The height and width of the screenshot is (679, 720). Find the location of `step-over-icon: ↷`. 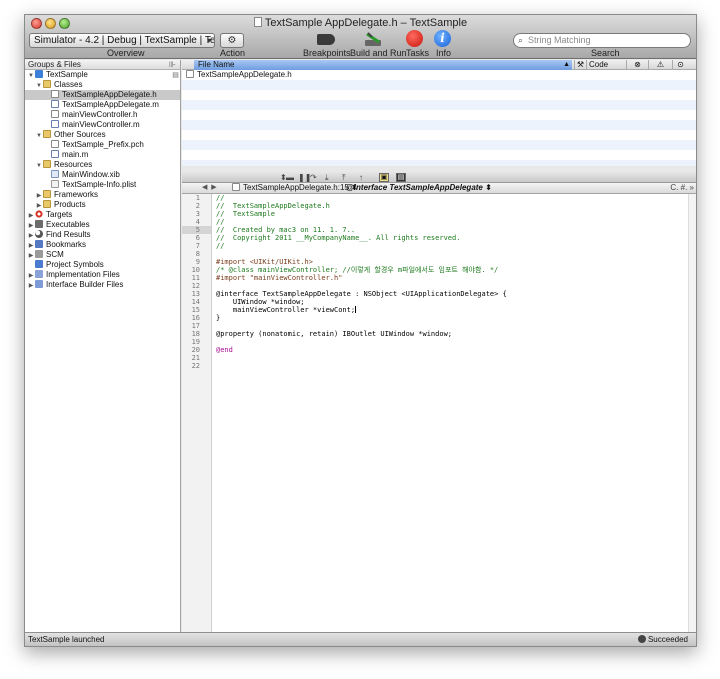

step-over-icon: ↷ is located at coordinates (313, 177).